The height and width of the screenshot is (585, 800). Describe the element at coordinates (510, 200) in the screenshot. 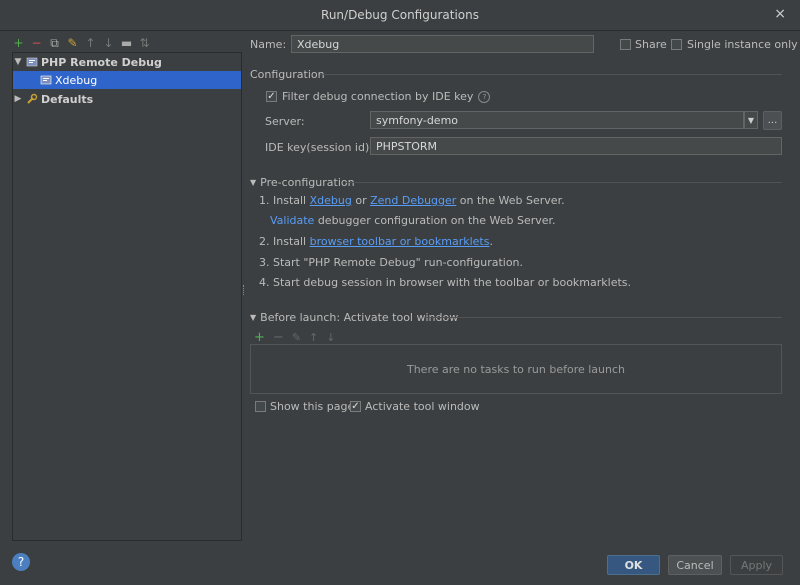

I see `step-1-suffix: on the Web Server.` at that location.